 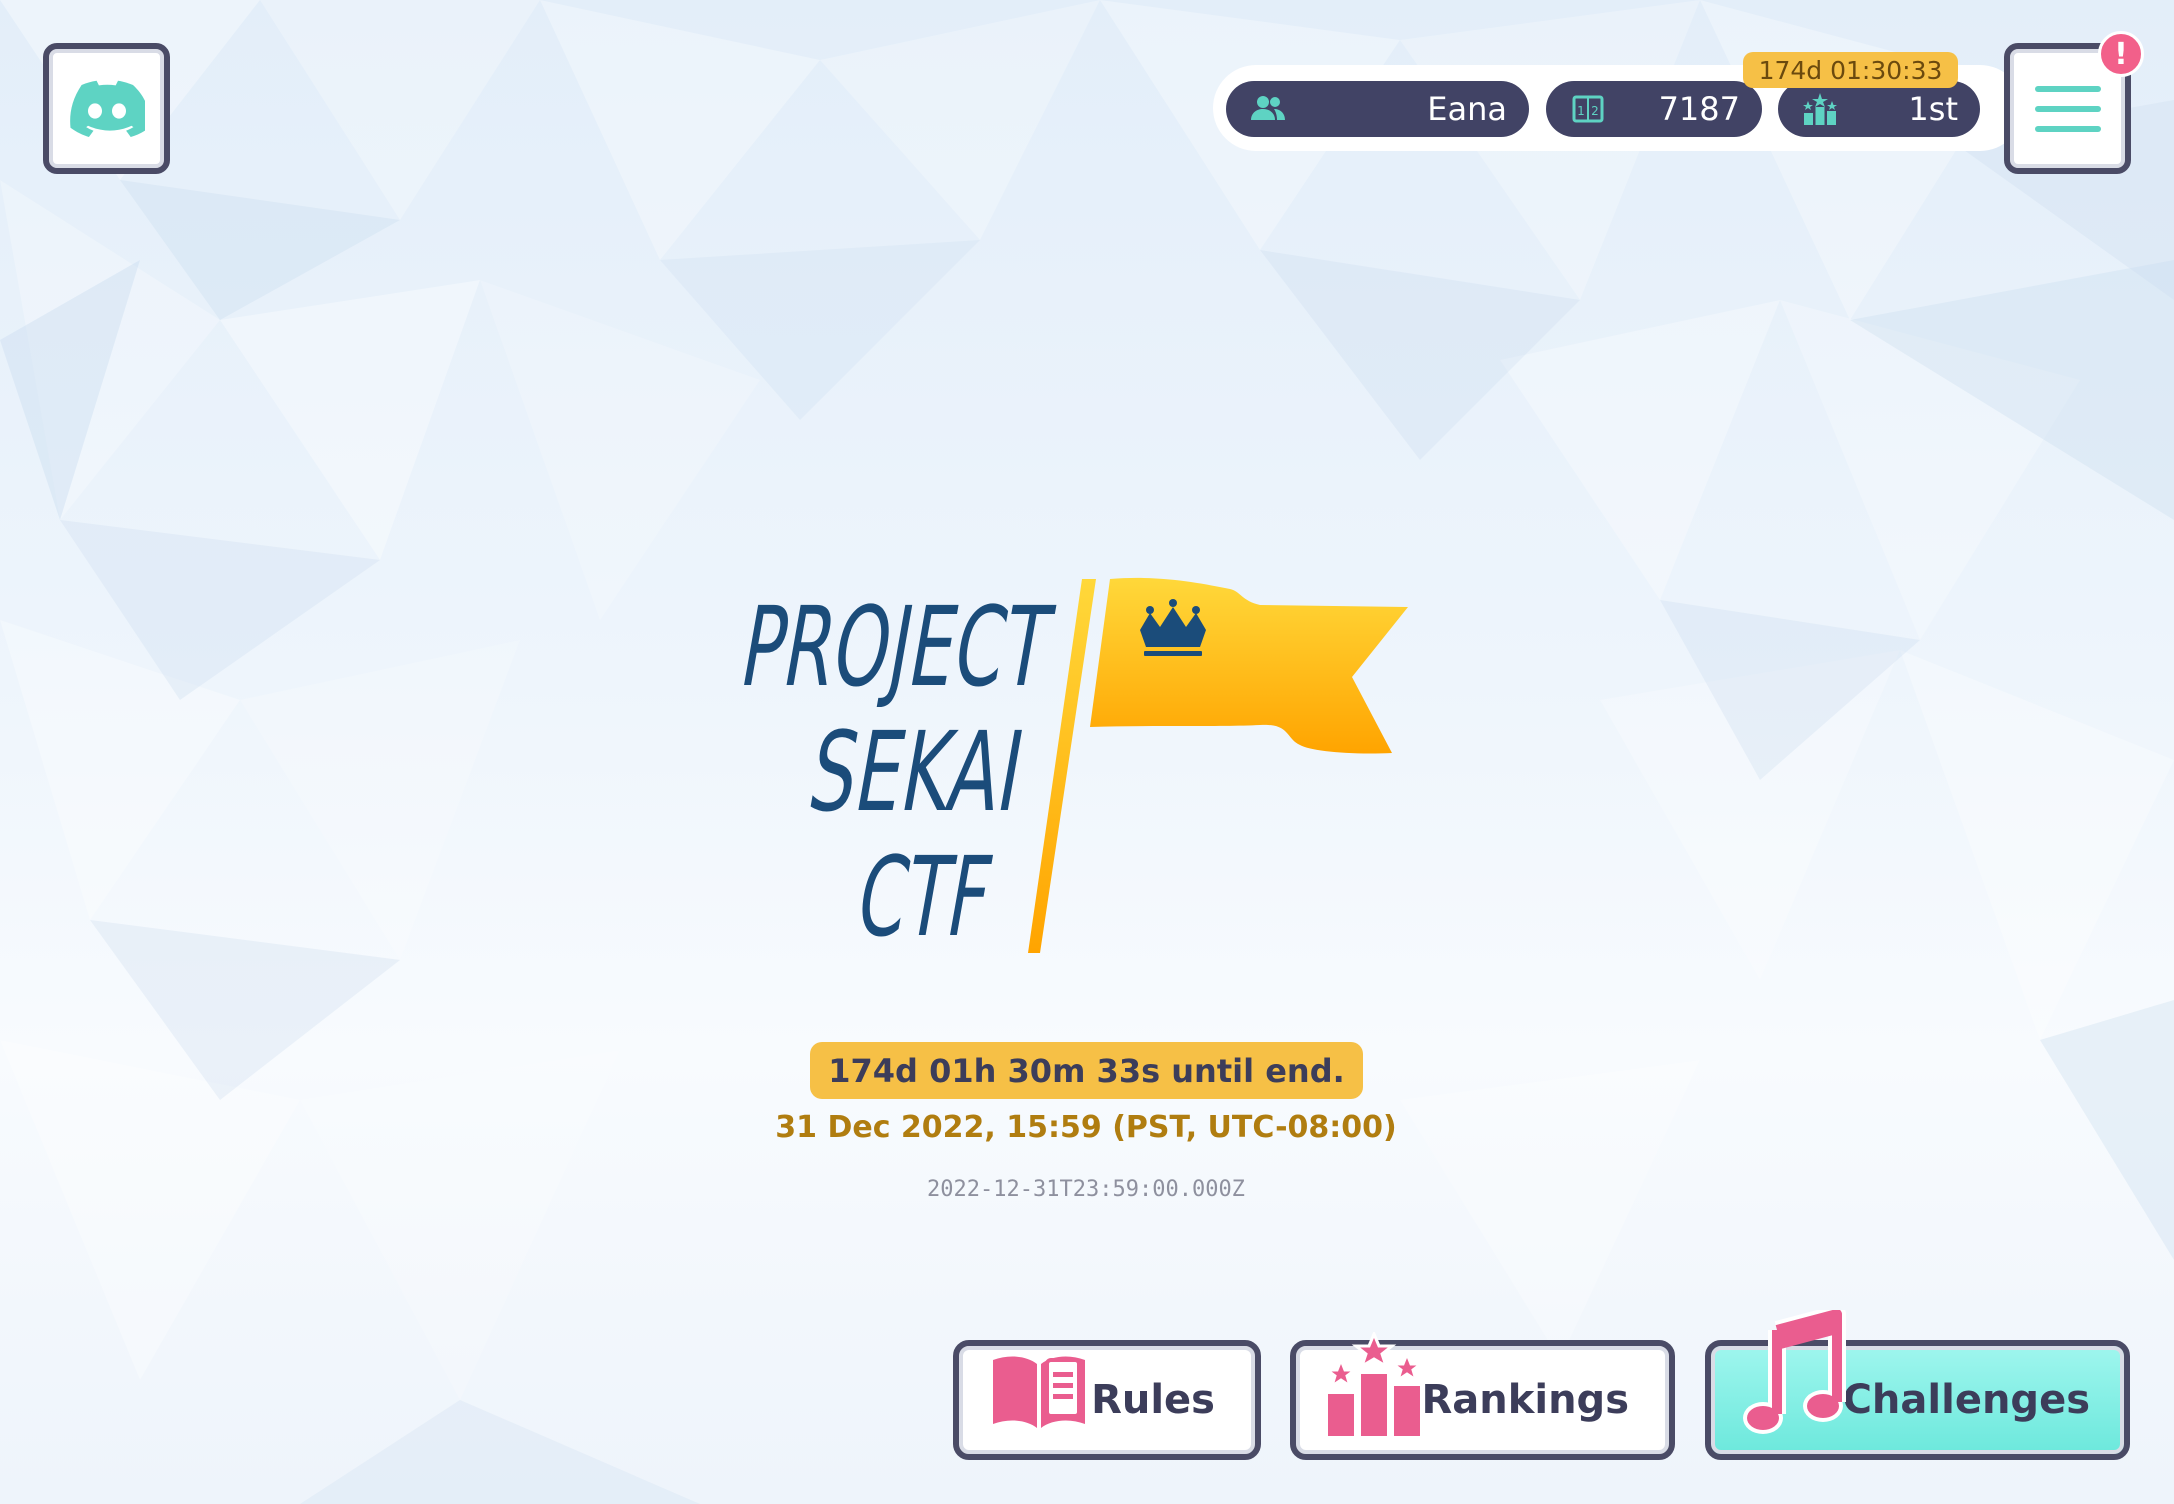 I want to click on challenges-label: Challenges, so click(x=1966, y=1400).